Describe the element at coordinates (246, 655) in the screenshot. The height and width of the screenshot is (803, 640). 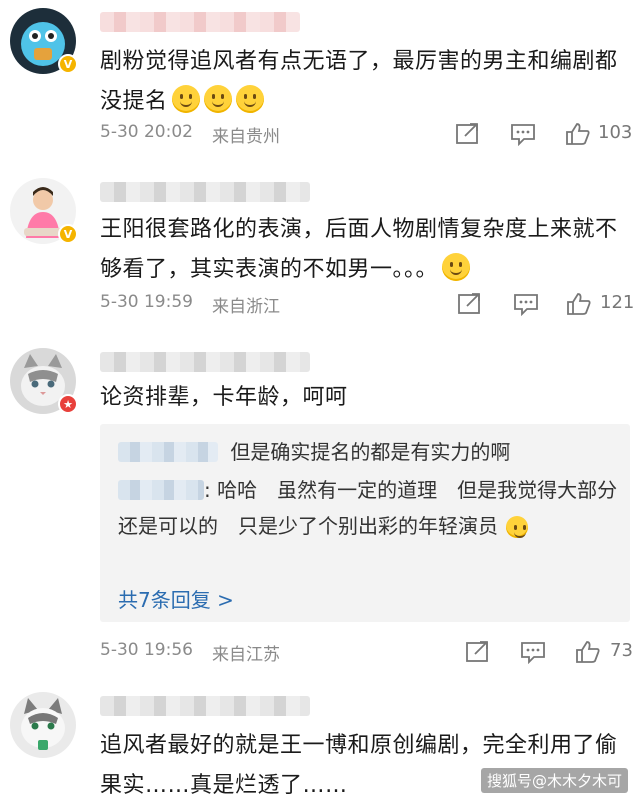
I see `location: 来自江苏` at that location.